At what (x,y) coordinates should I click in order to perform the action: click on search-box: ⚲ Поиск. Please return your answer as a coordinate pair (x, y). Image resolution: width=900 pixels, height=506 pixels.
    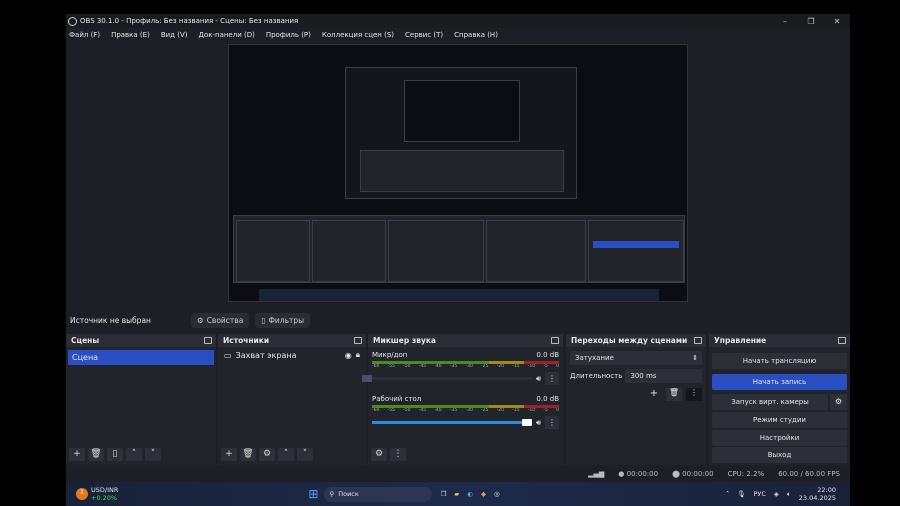
    Looking at the image, I should click on (378, 494).